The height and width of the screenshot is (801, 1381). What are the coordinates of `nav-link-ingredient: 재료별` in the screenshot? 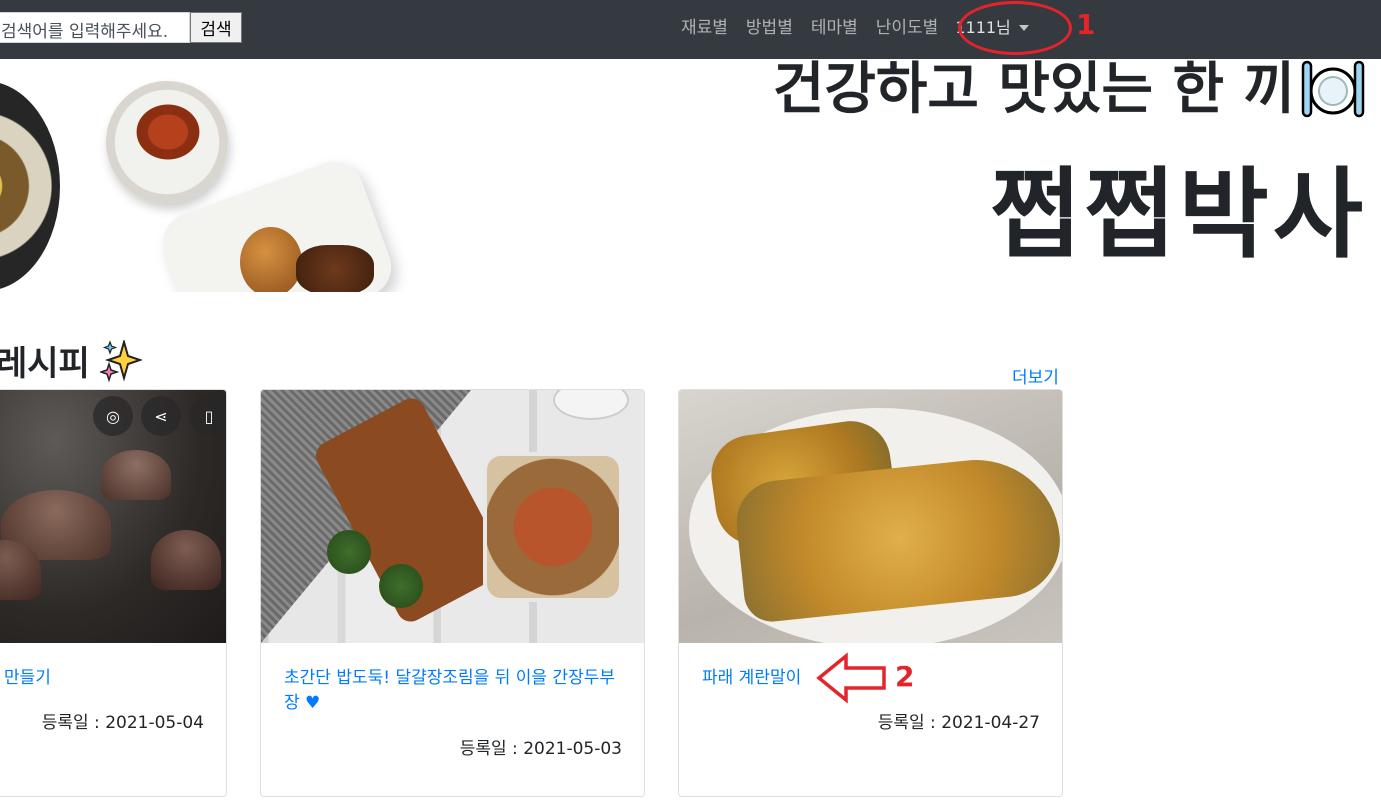 It's located at (704, 28).